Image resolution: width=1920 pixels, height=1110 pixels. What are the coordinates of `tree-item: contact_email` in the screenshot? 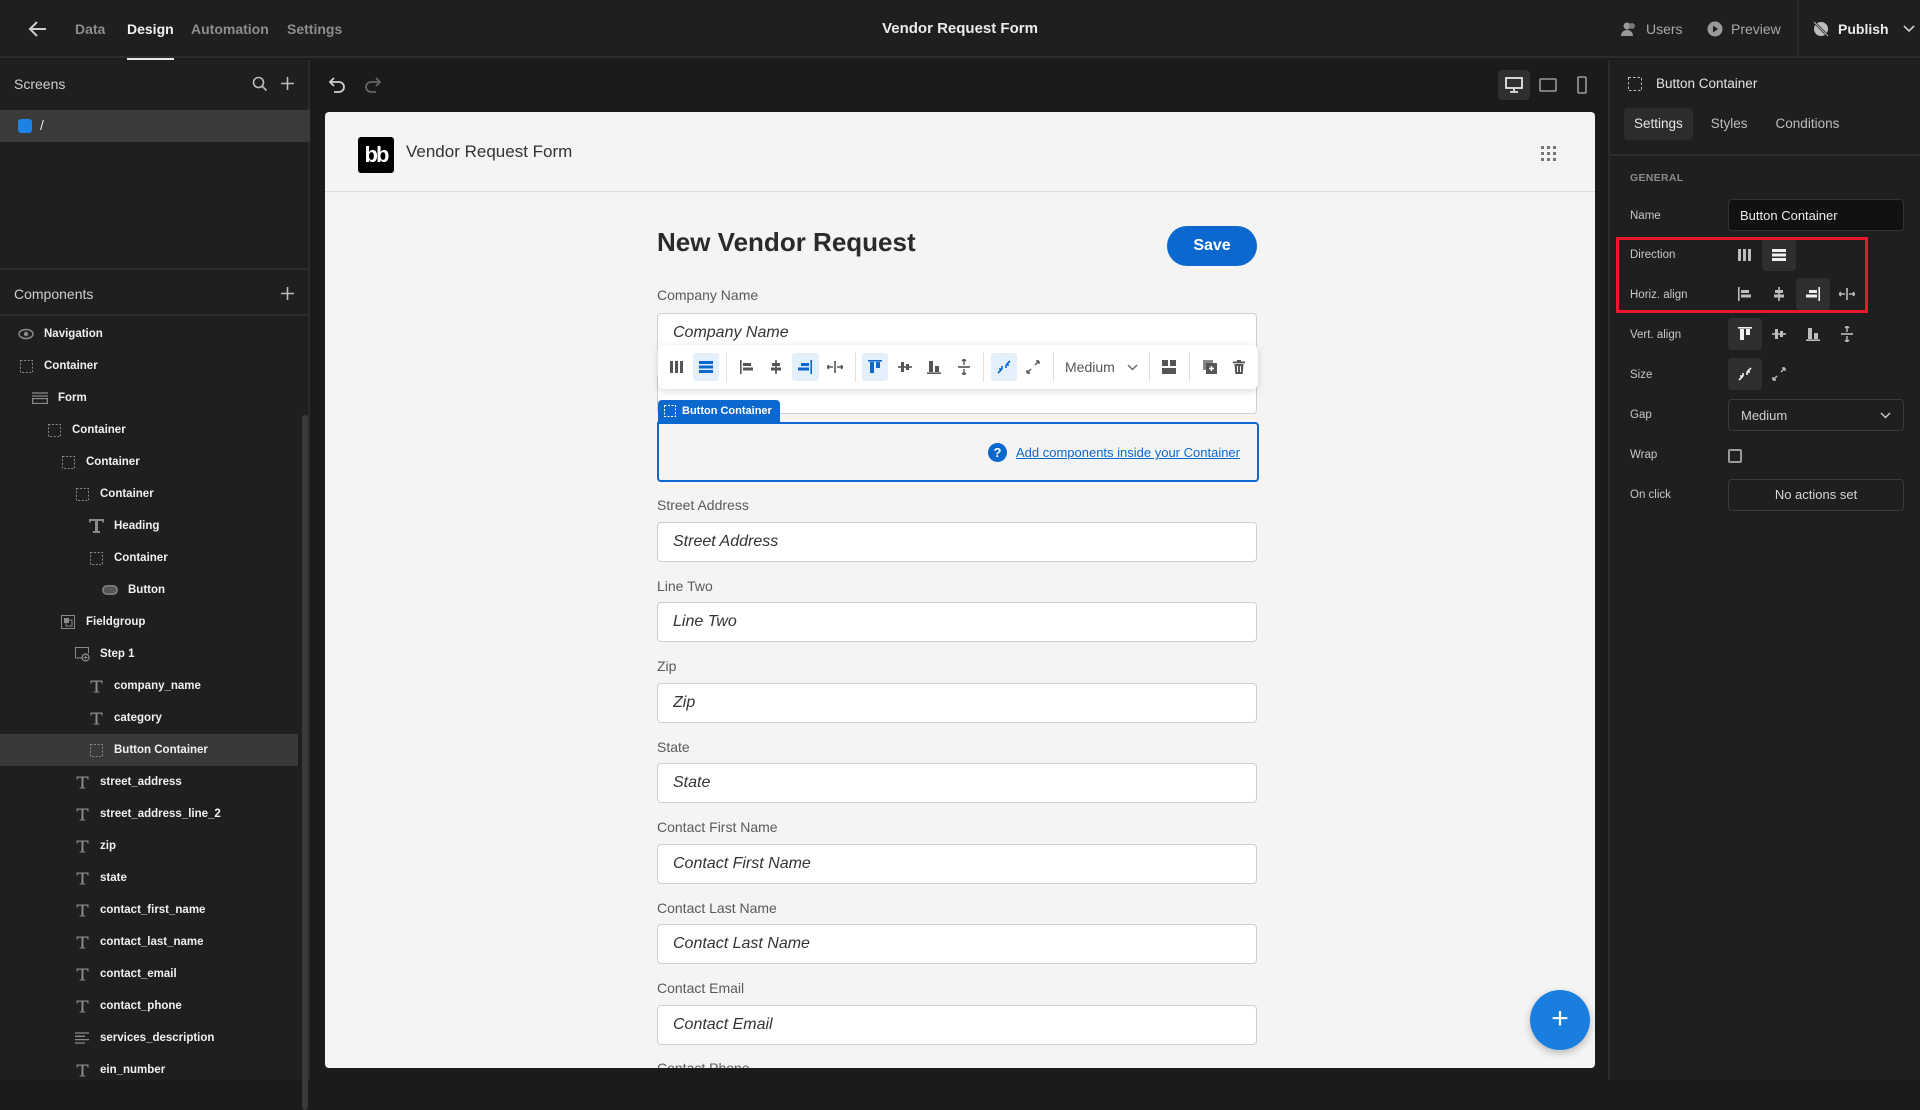 It's located at (149, 974).